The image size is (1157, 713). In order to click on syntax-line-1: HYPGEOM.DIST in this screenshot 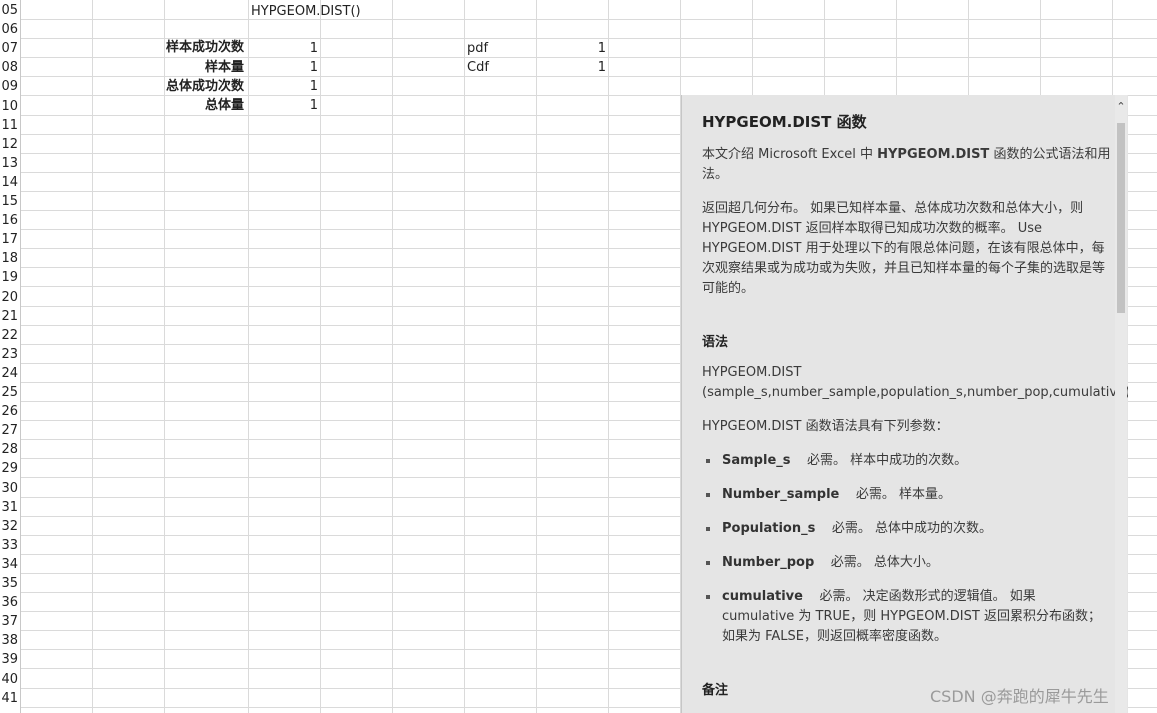, I will do `click(752, 372)`.